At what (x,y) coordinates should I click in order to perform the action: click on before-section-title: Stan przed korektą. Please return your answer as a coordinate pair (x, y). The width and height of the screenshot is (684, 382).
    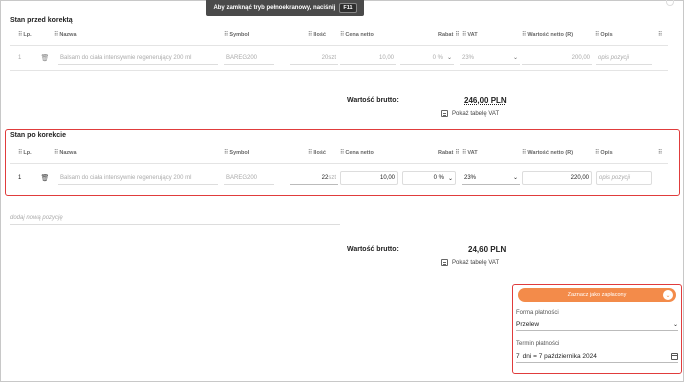
    Looking at the image, I should click on (41, 20).